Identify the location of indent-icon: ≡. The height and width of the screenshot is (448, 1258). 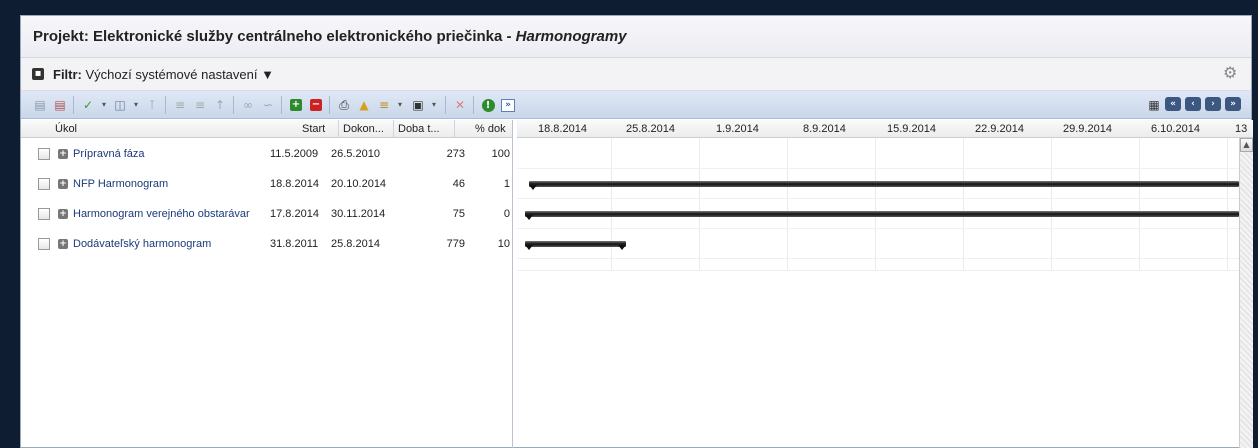
(180, 105).